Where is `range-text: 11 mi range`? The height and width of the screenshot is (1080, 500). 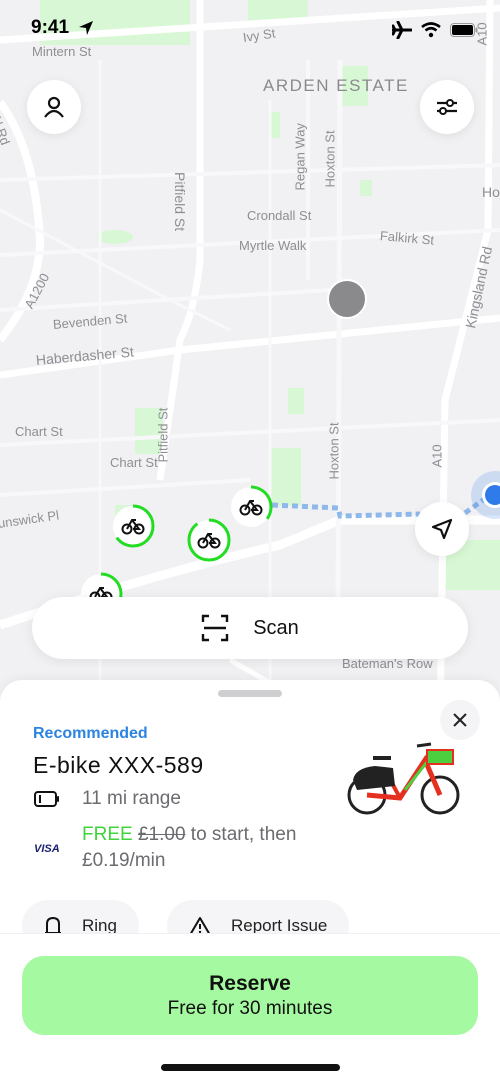 range-text: 11 mi range is located at coordinates (131, 798).